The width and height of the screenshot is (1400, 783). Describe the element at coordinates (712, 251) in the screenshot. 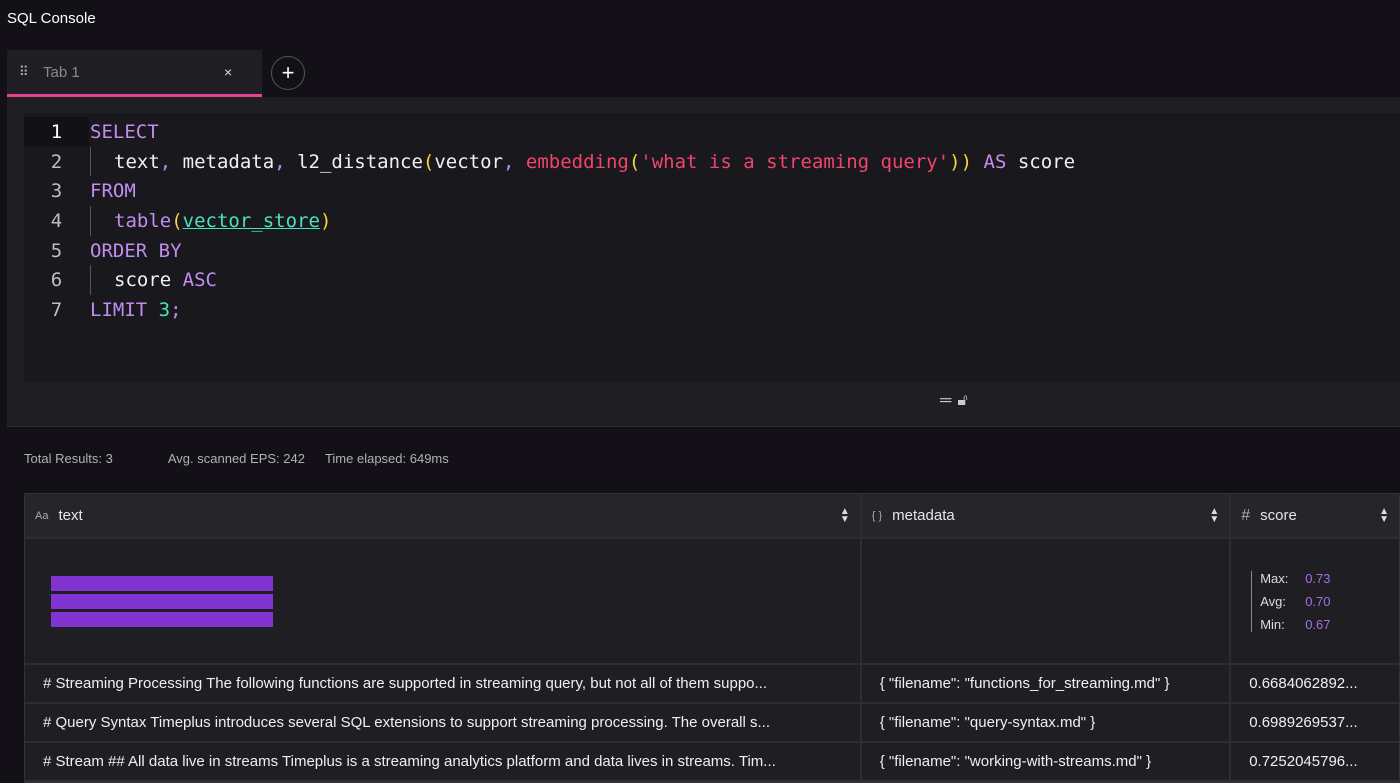

I see `code-line: 5 ORDER BY` at that location.